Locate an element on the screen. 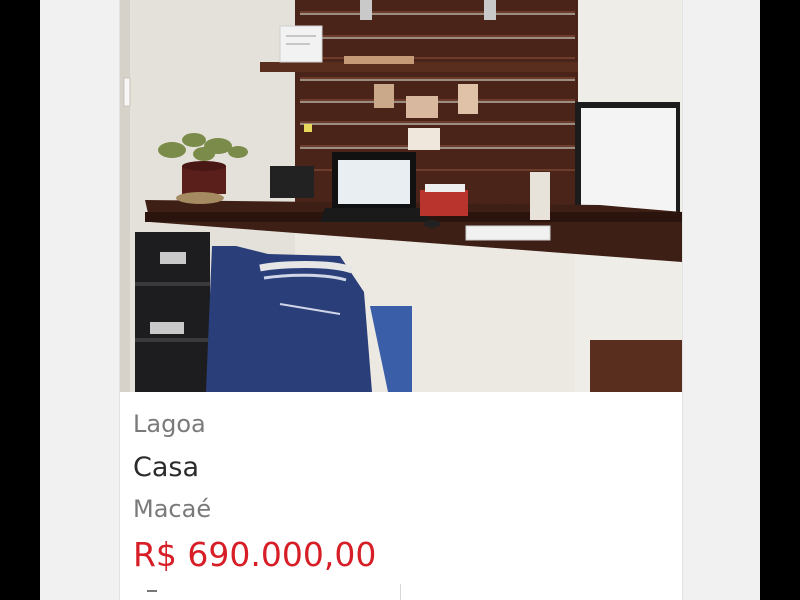 The width and height of the screenshot is (800, 600). feature-icon is located at coordinates (152, 591).